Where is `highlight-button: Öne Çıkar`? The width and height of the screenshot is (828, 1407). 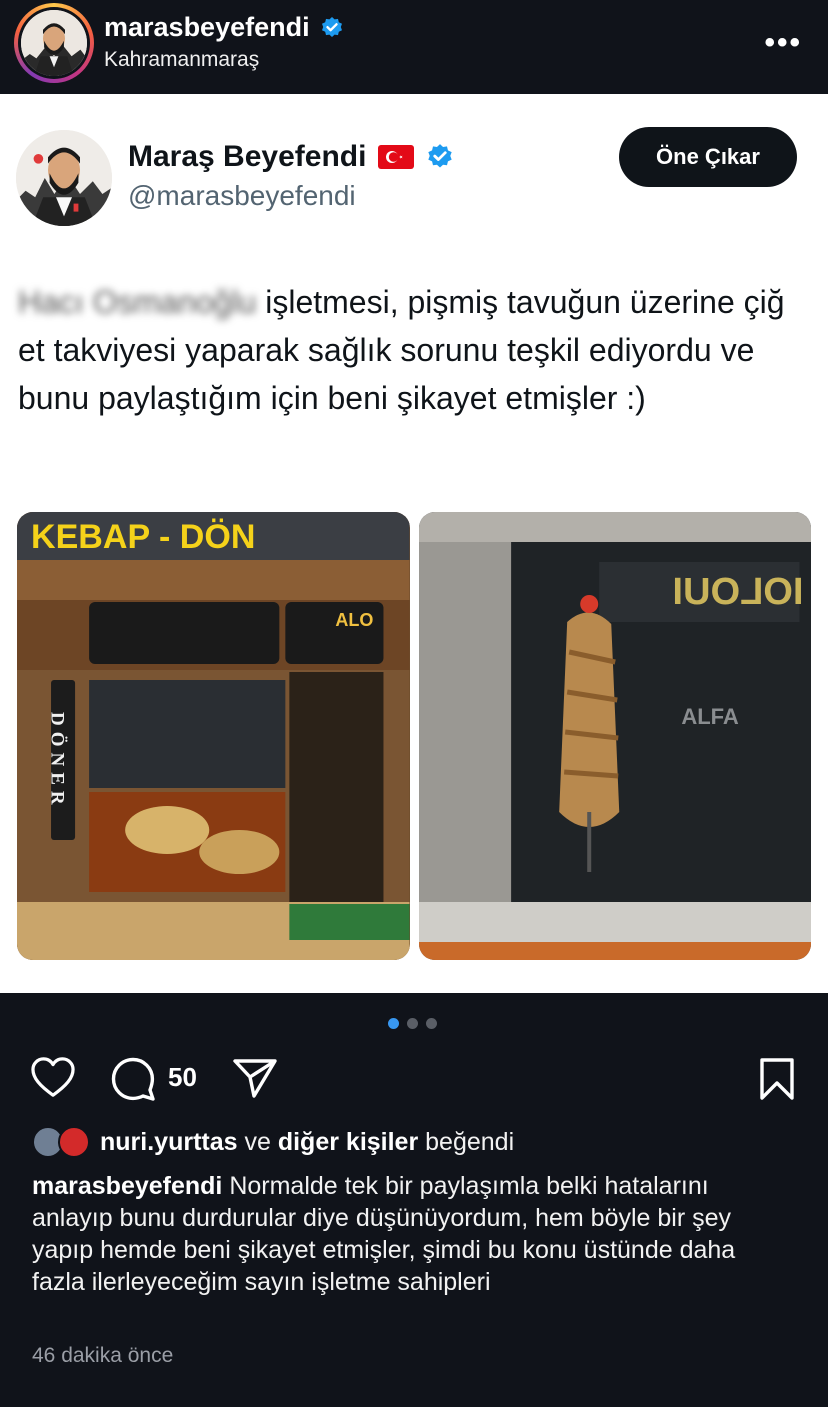 highlight-button: Öne Çıkar is located at coordinates (708, 157).